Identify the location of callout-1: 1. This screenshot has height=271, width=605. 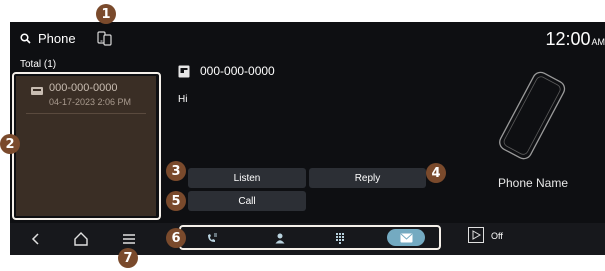
(106, 14).